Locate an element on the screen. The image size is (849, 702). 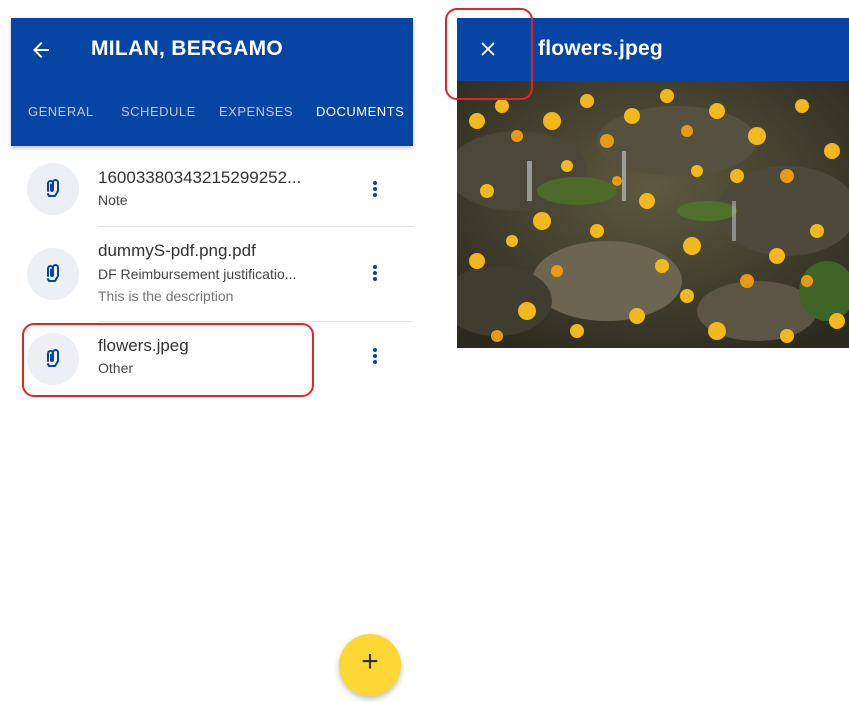
page-title: MILAN, BERGAMO is located at coordinates (187, 48).